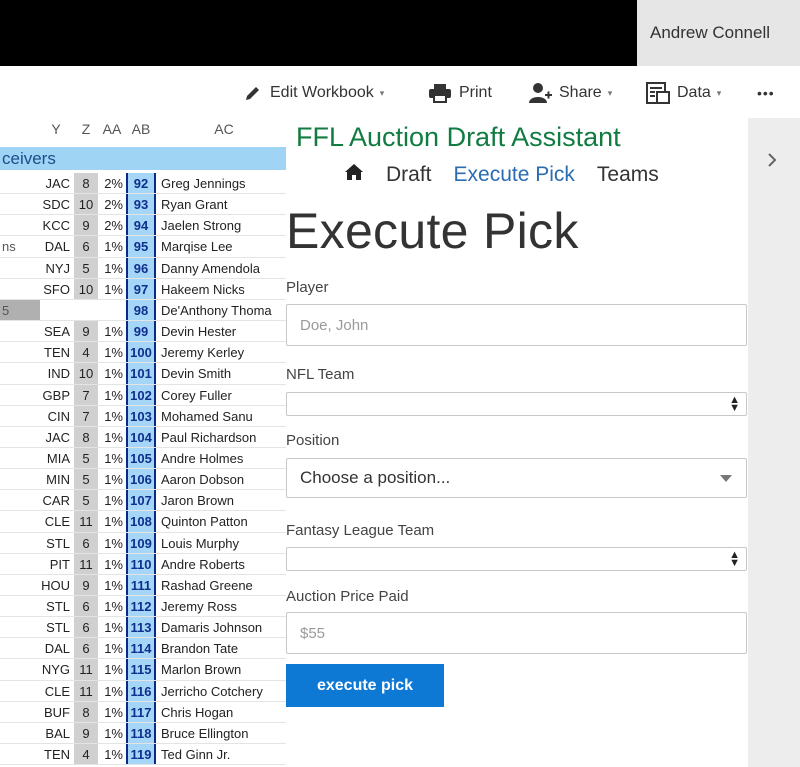 The width and height of the screenshot is (800, 767). Describe the element at coordinates (141, 310) in the screenshot. I see `cell-ab: 98` at that location.